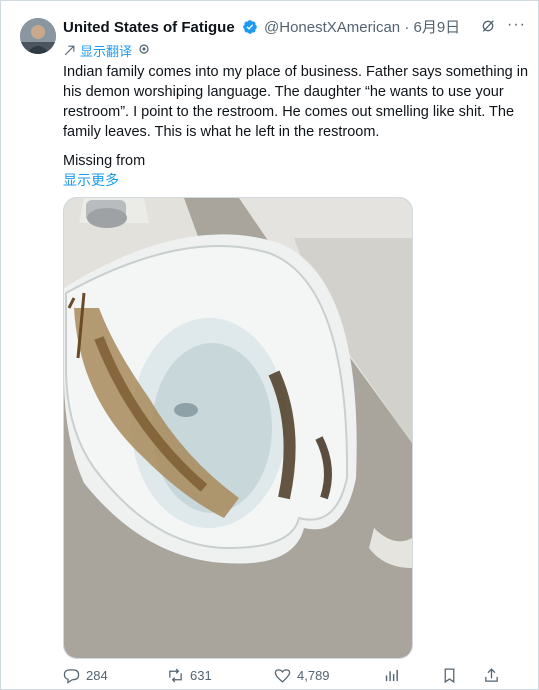  Describe the element at coordinates (516, 25) in the screenshot. I see `more-options-icon: ···` at that location.